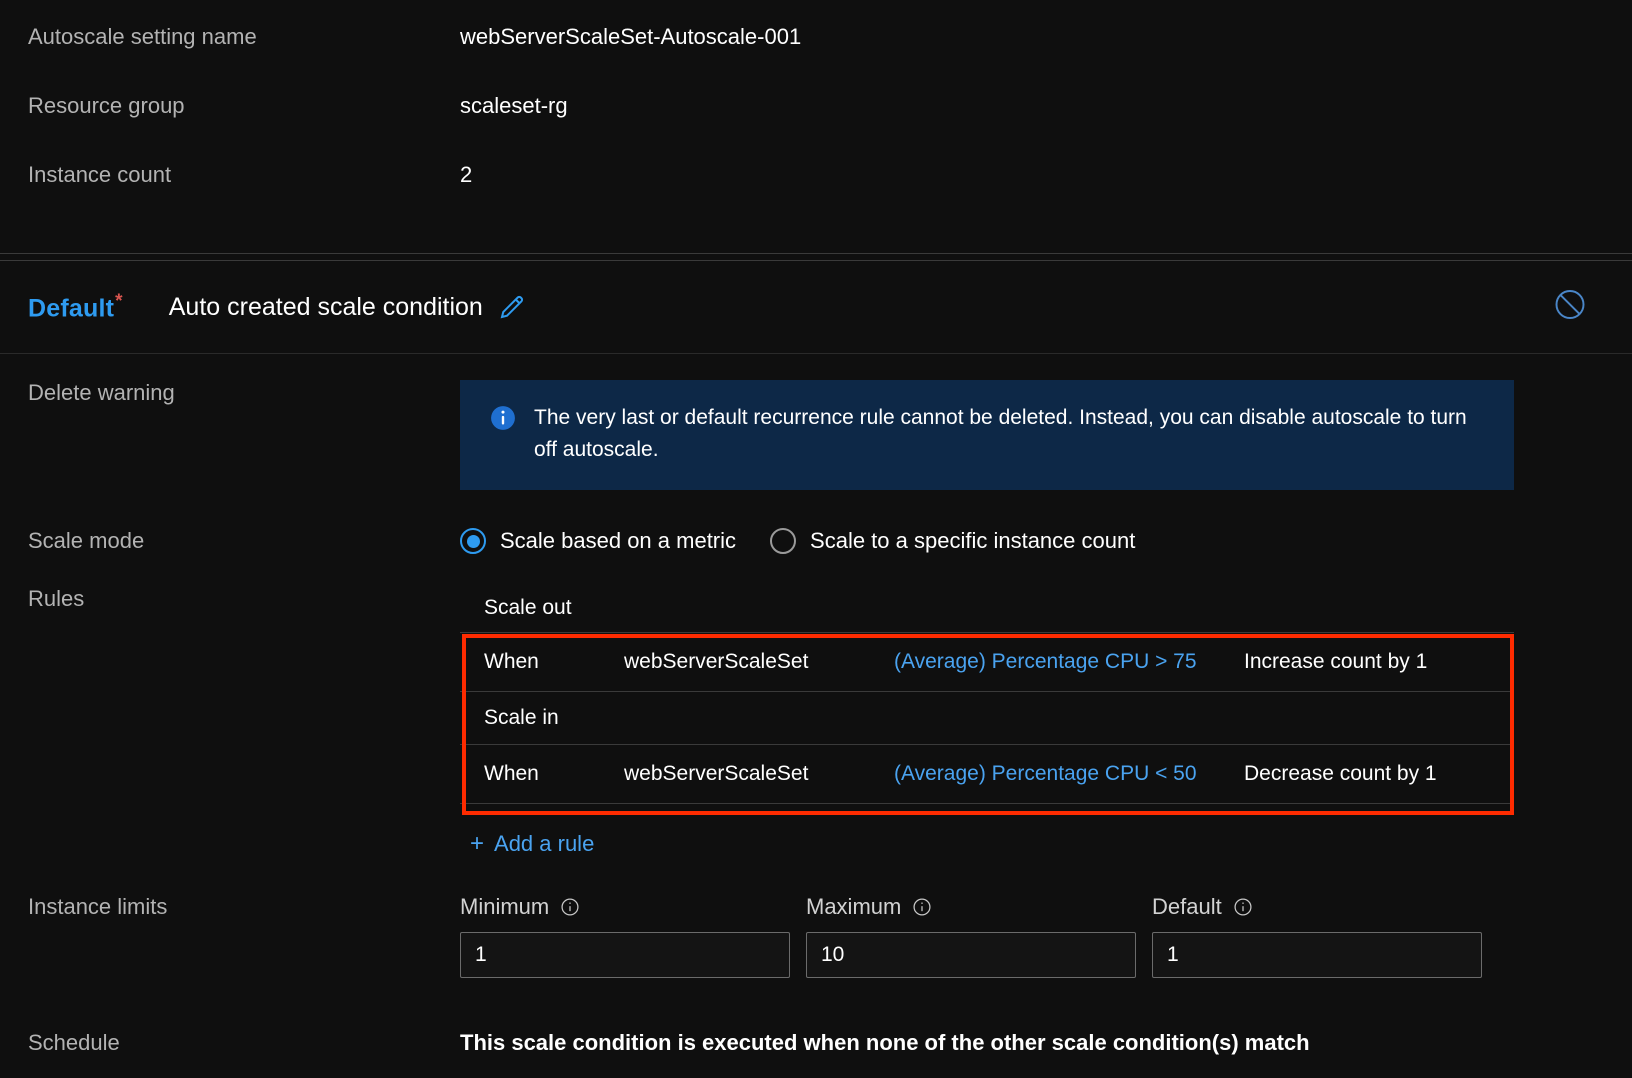 The width and height of the screenshot is (1632, 1078). I want to click on radio-metric-mark, so click(473, 541).